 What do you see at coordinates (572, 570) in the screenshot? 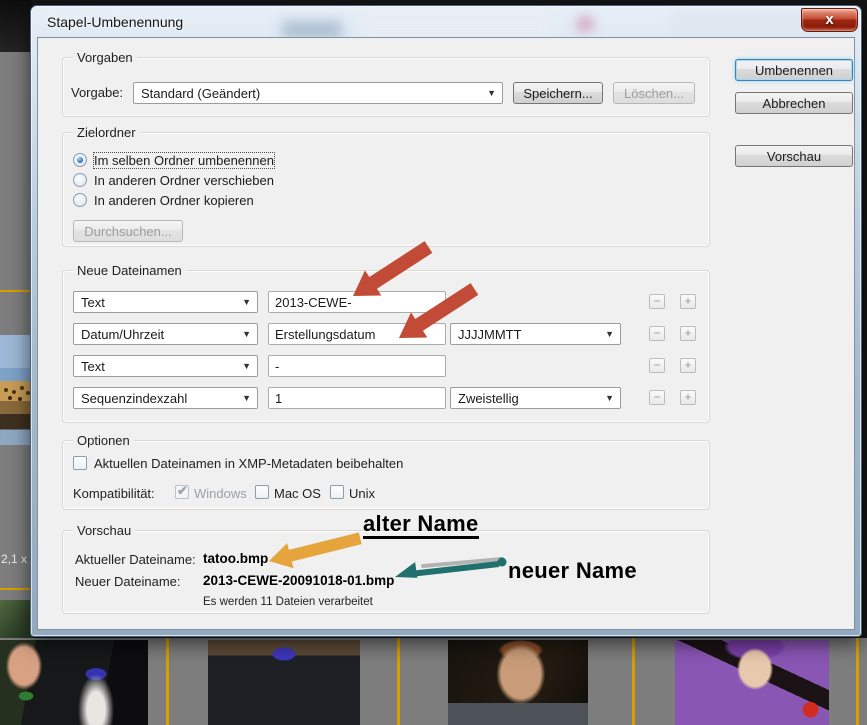
I see `annotation-new-name: neuer Name` at bounding box center [572, 570].